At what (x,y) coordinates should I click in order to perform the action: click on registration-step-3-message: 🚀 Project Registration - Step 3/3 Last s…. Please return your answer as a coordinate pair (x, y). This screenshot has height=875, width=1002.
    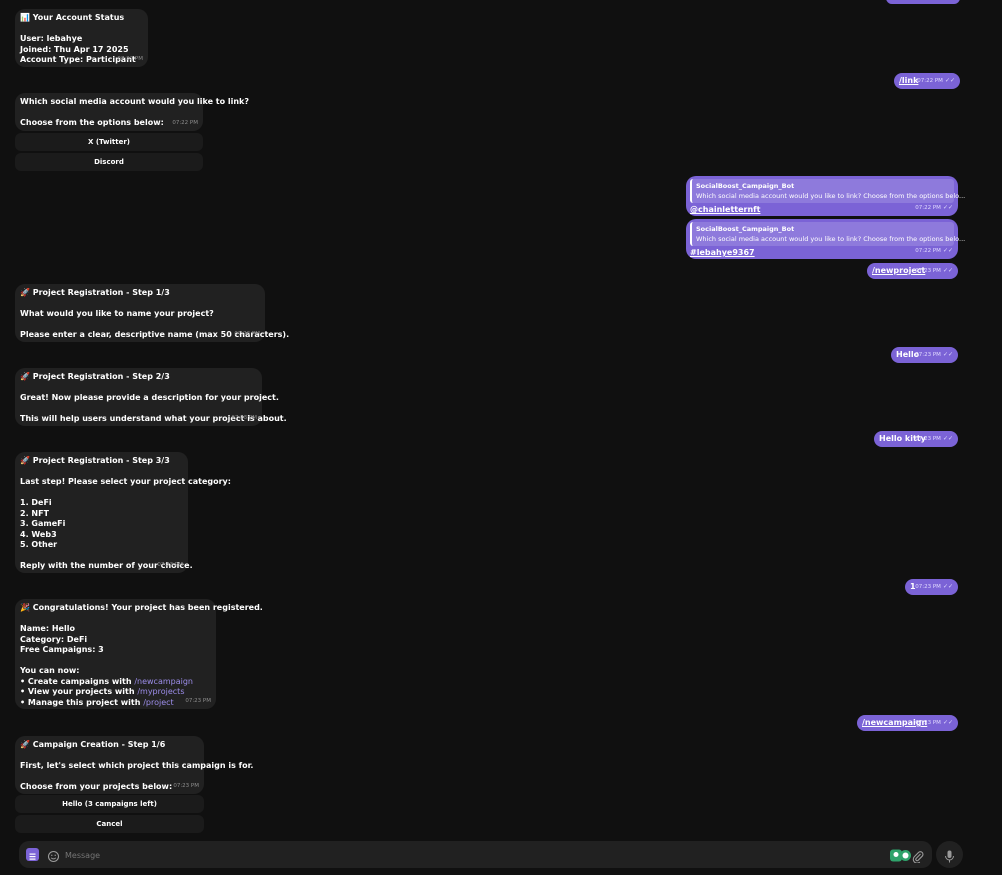
    Looking at the image, I should click on (123, 512).